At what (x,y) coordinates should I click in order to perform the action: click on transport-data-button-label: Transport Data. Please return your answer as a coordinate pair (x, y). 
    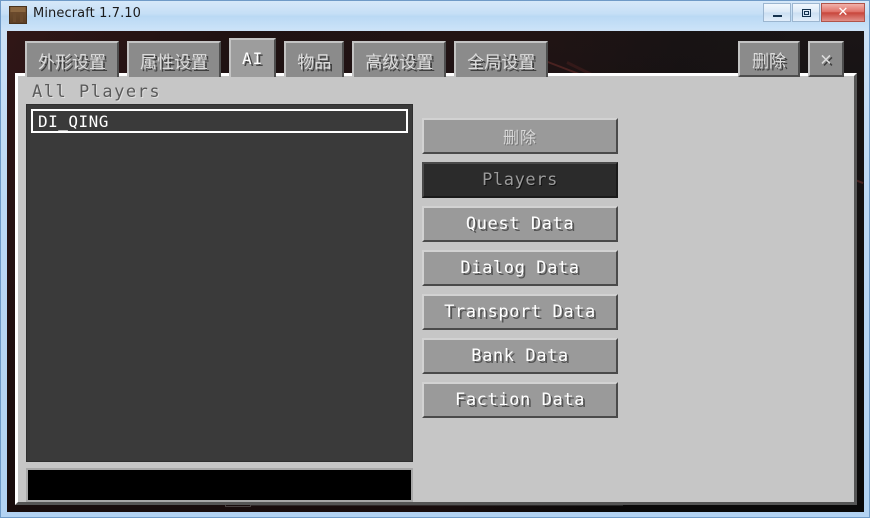
    Looking at the image, I should click on (520, 312).